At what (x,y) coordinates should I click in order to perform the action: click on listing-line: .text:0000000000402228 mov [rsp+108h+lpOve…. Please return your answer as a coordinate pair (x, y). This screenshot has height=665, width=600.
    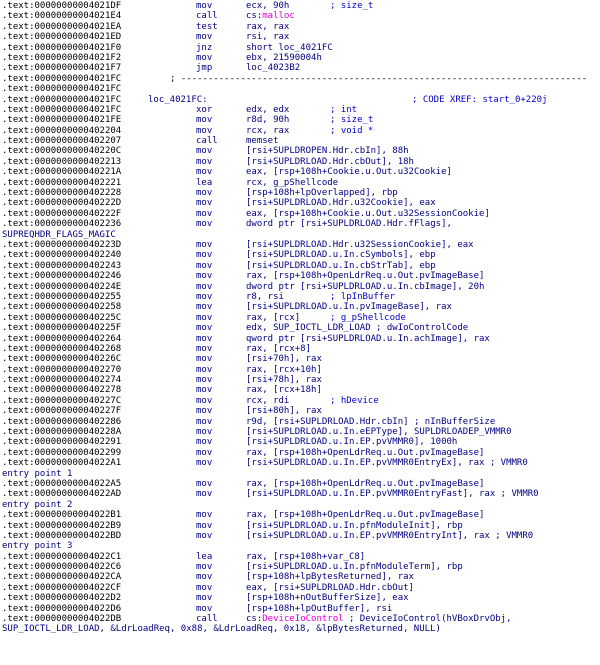
    Looking at the image, I should click on (300, 193).